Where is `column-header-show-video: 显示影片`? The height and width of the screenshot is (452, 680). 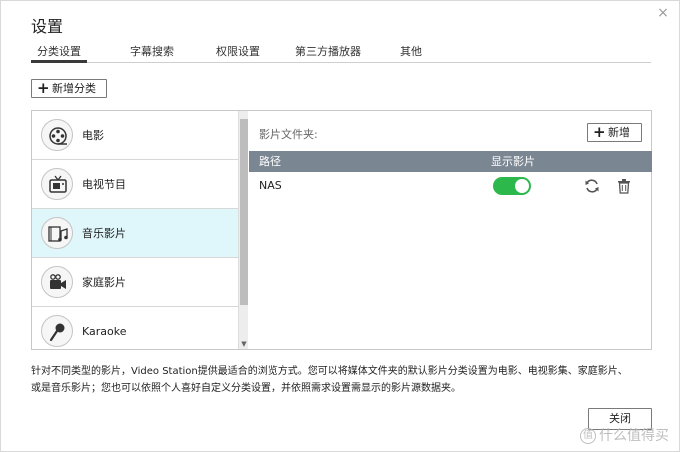
column-header-show-video: 显示影片 is located at coordinates (513, 161).